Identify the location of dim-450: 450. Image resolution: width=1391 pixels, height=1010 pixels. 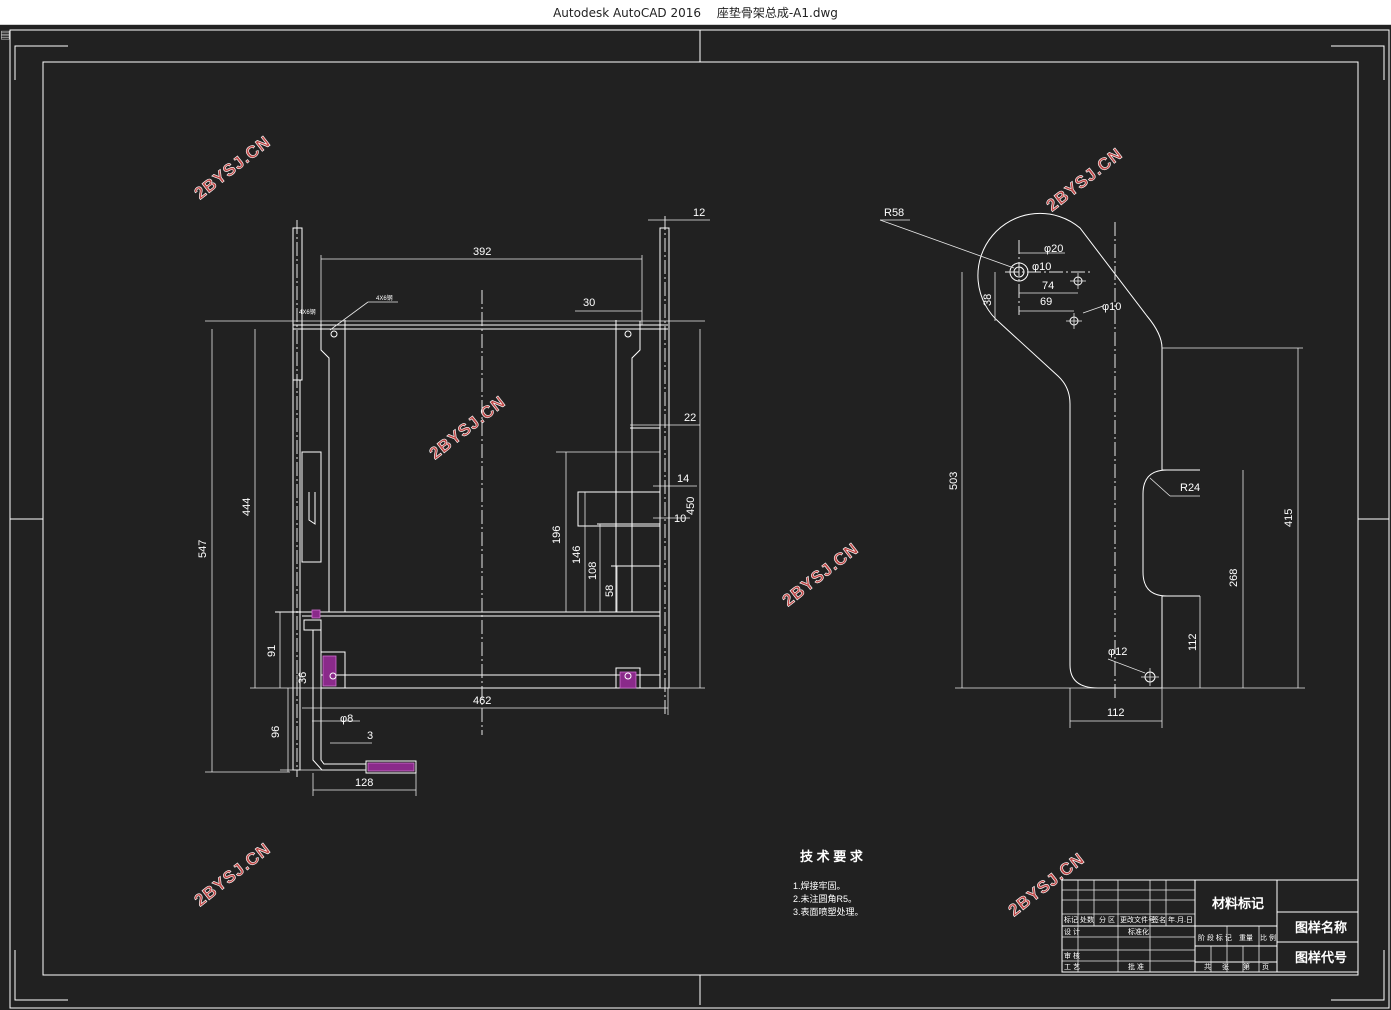
(691, 506).